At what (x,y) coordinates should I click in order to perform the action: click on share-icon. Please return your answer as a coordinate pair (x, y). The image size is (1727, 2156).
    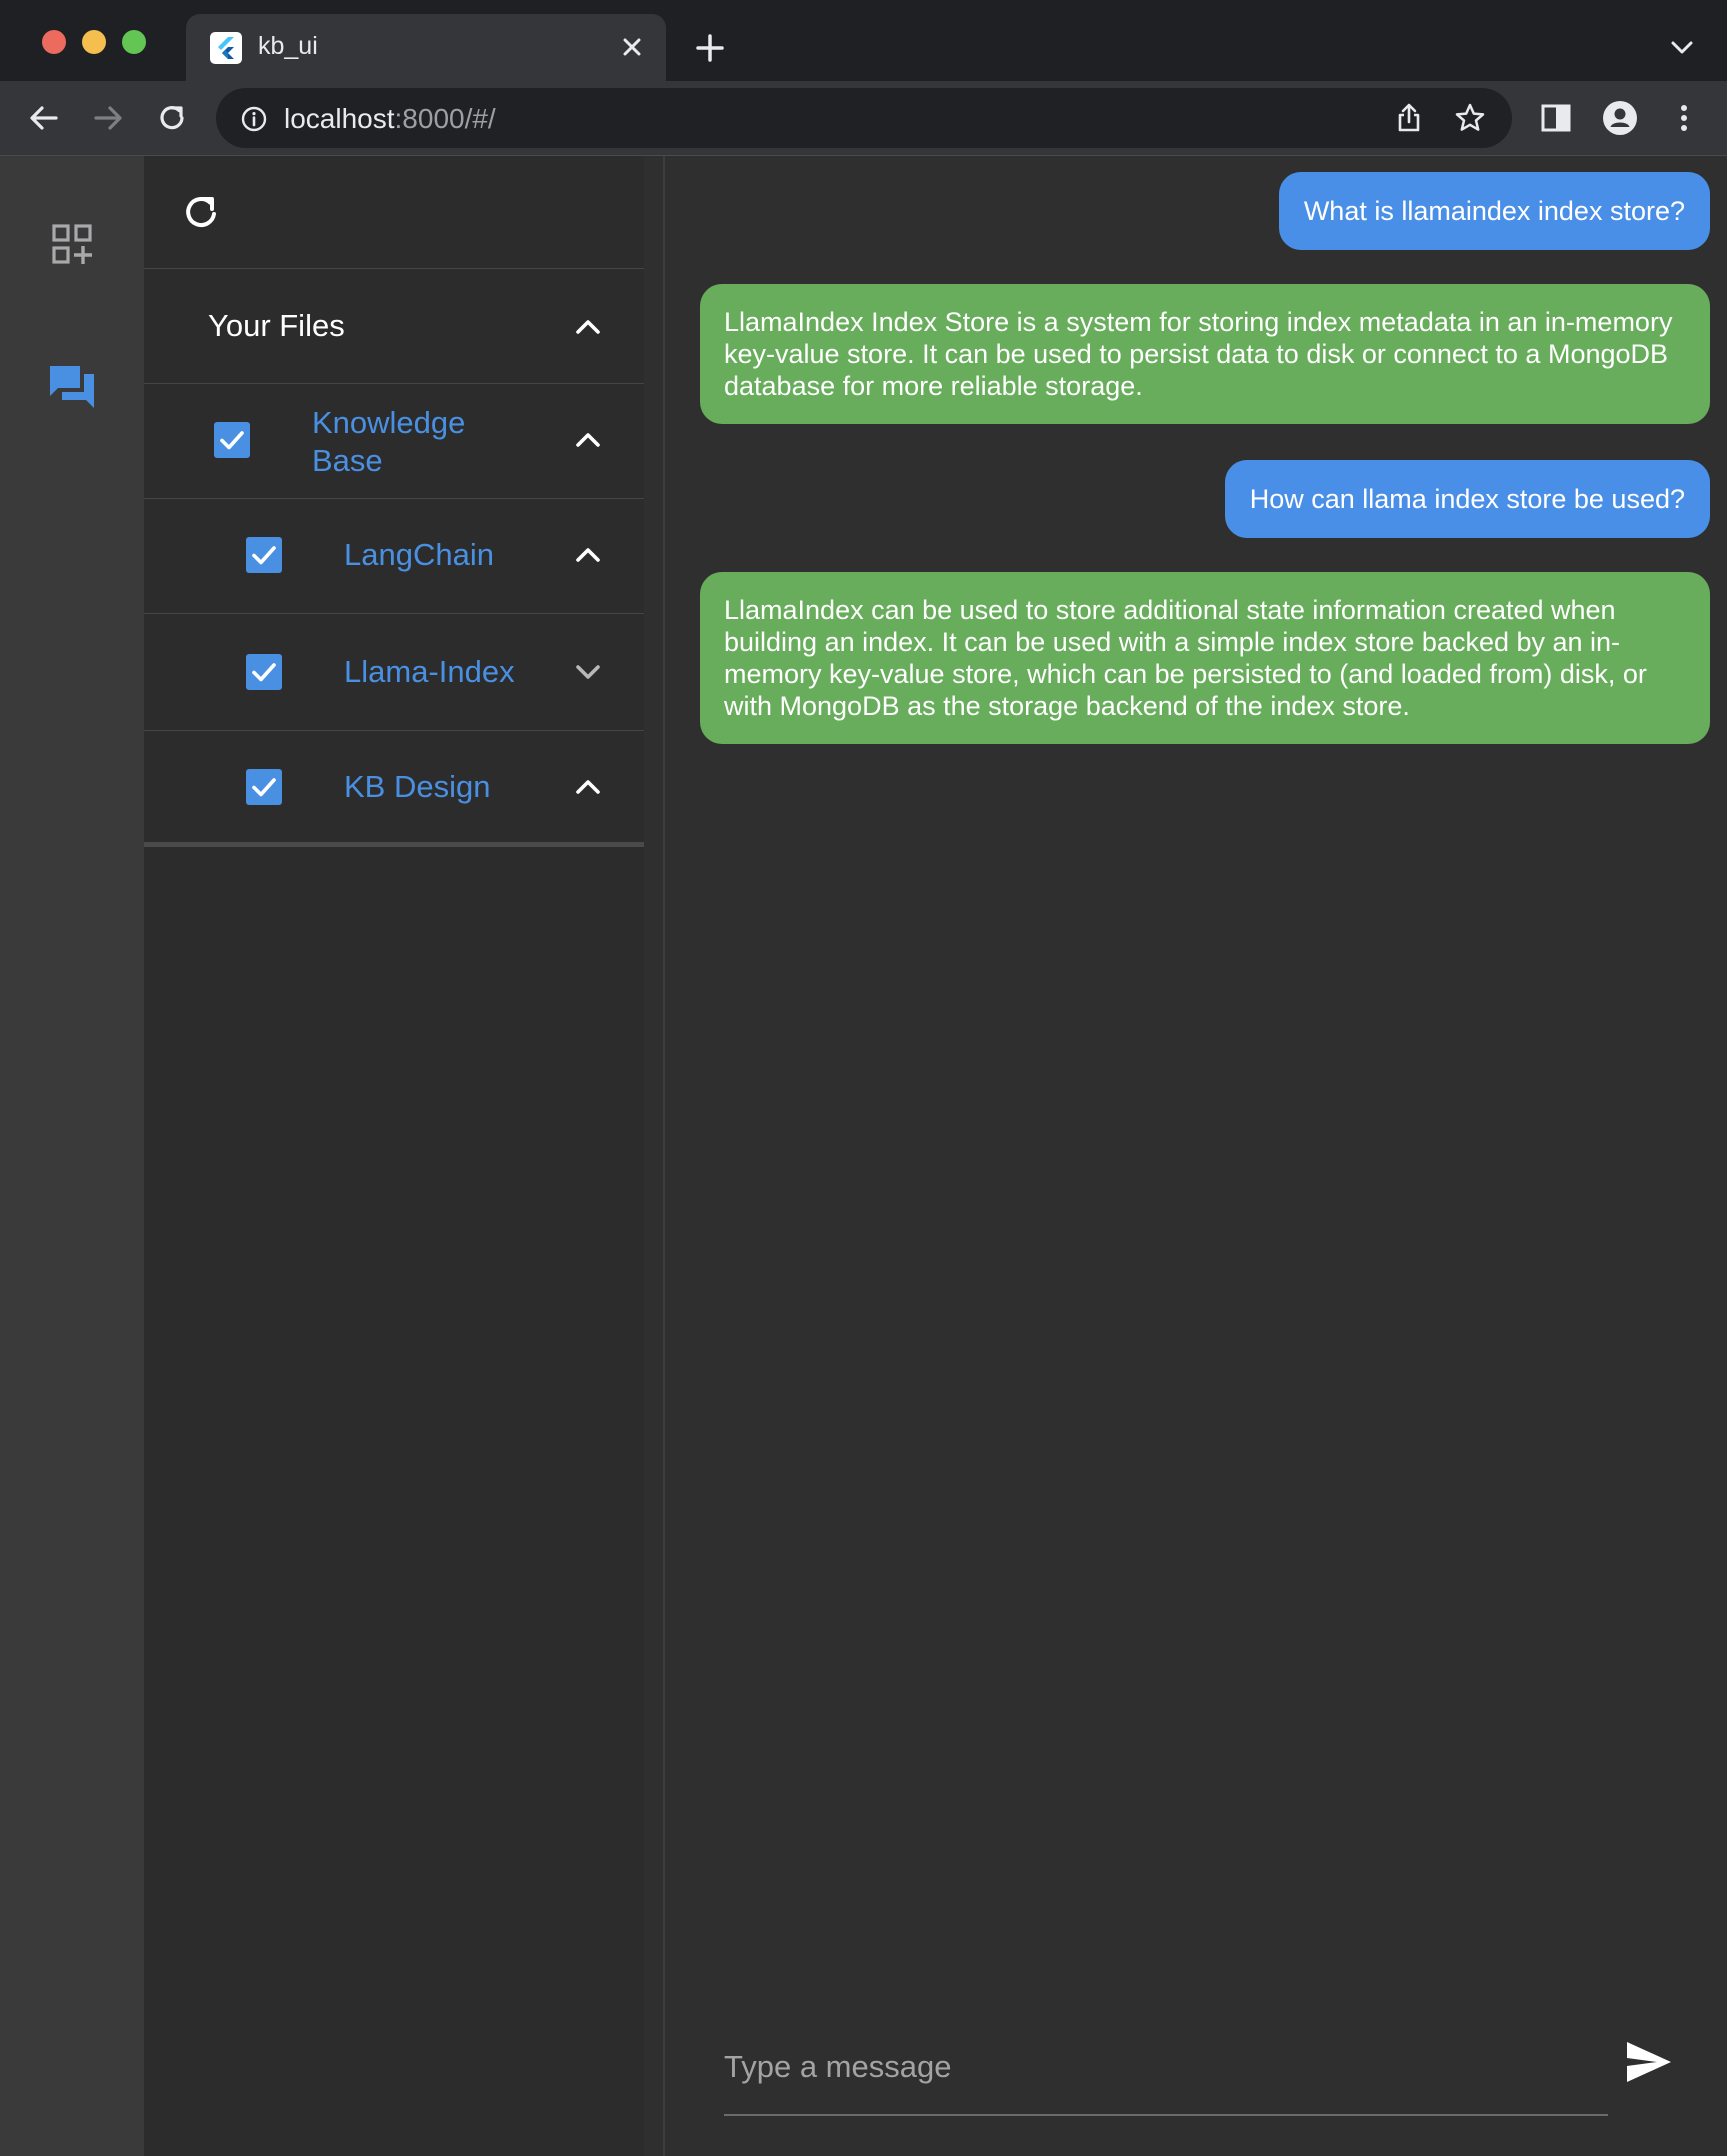
    Looking at the image, I should click on (1409, 118).